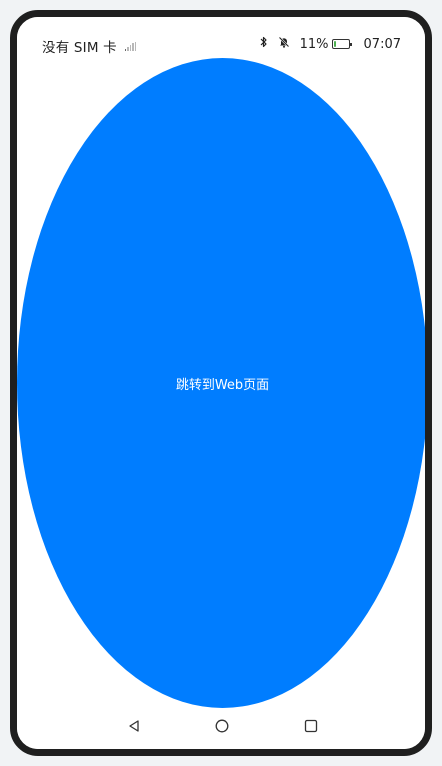 Image resolution: width=442 pixels, height=766 pixels. I want to click on circle-home-icon, so click(222, 727).